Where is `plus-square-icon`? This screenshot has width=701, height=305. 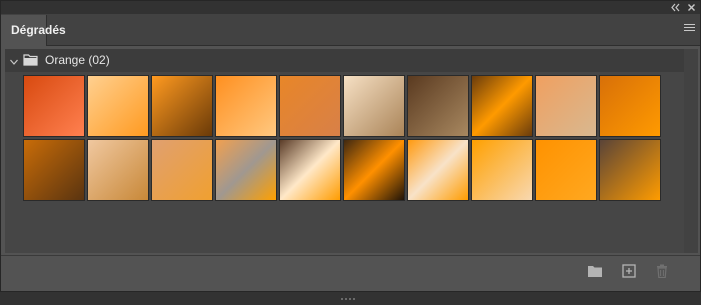 plus-square-icon is located at coordinates (629, 271).